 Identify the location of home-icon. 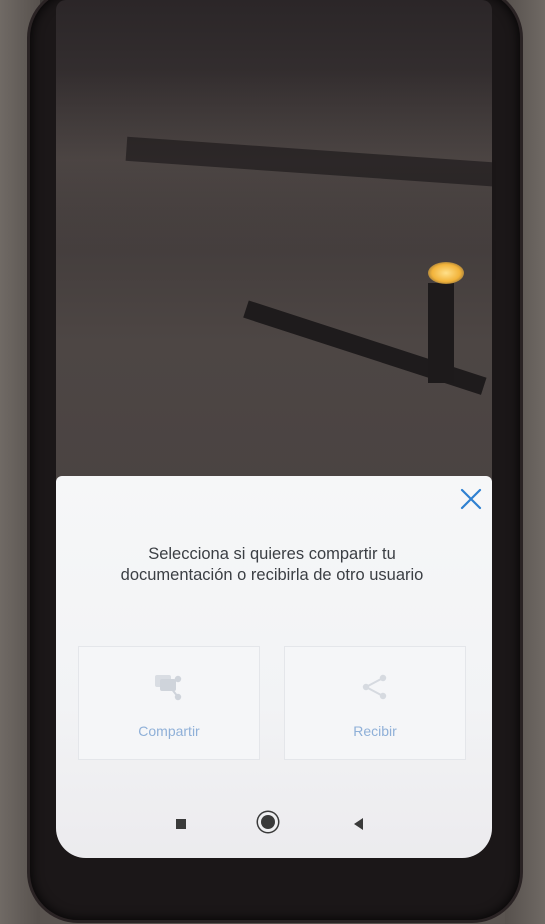
(268, 822).